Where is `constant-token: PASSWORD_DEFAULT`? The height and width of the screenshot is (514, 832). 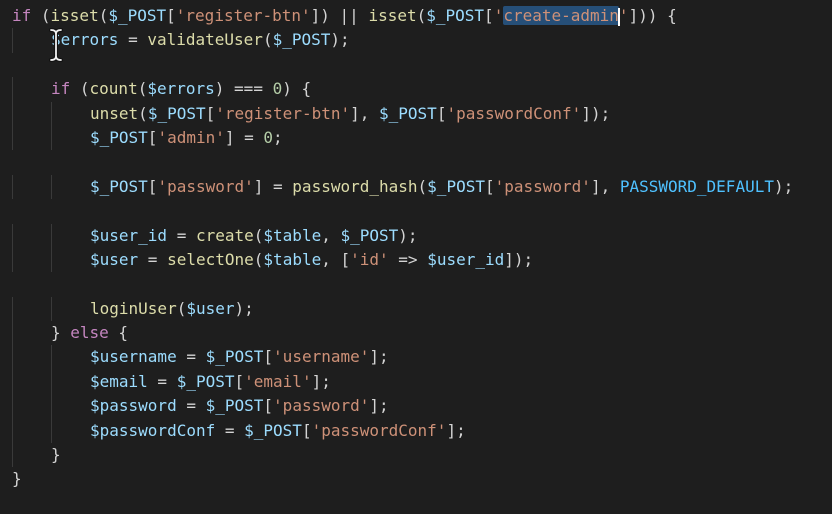
constant-token: PASSWORD_DEFAULT is located at coordinates (696, 186).